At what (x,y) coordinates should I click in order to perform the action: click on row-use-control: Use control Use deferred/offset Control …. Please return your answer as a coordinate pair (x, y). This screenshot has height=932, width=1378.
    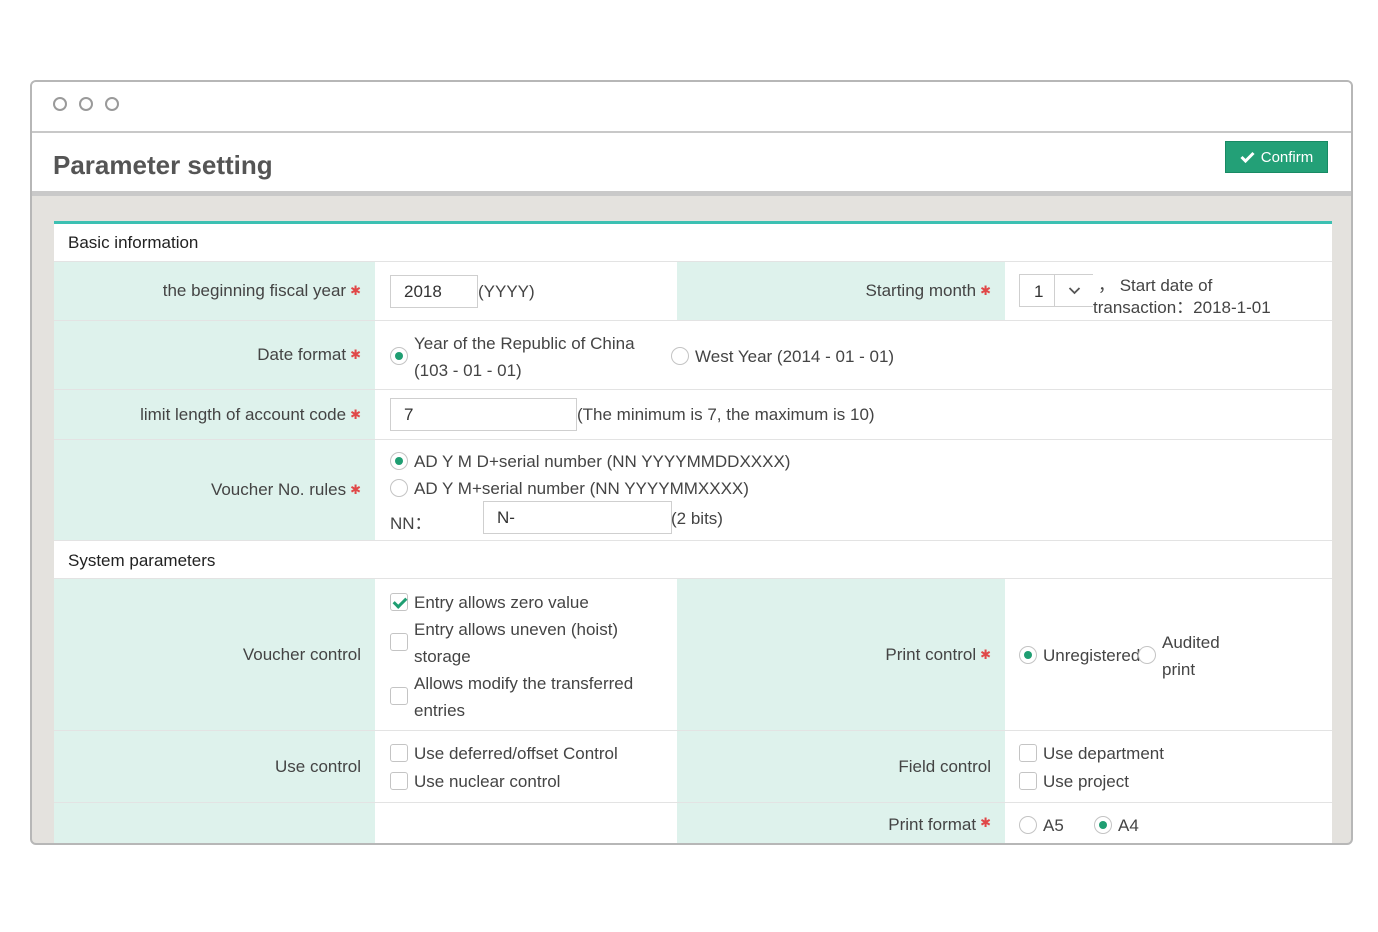
    Looking at the image, I should click on (693, 767).